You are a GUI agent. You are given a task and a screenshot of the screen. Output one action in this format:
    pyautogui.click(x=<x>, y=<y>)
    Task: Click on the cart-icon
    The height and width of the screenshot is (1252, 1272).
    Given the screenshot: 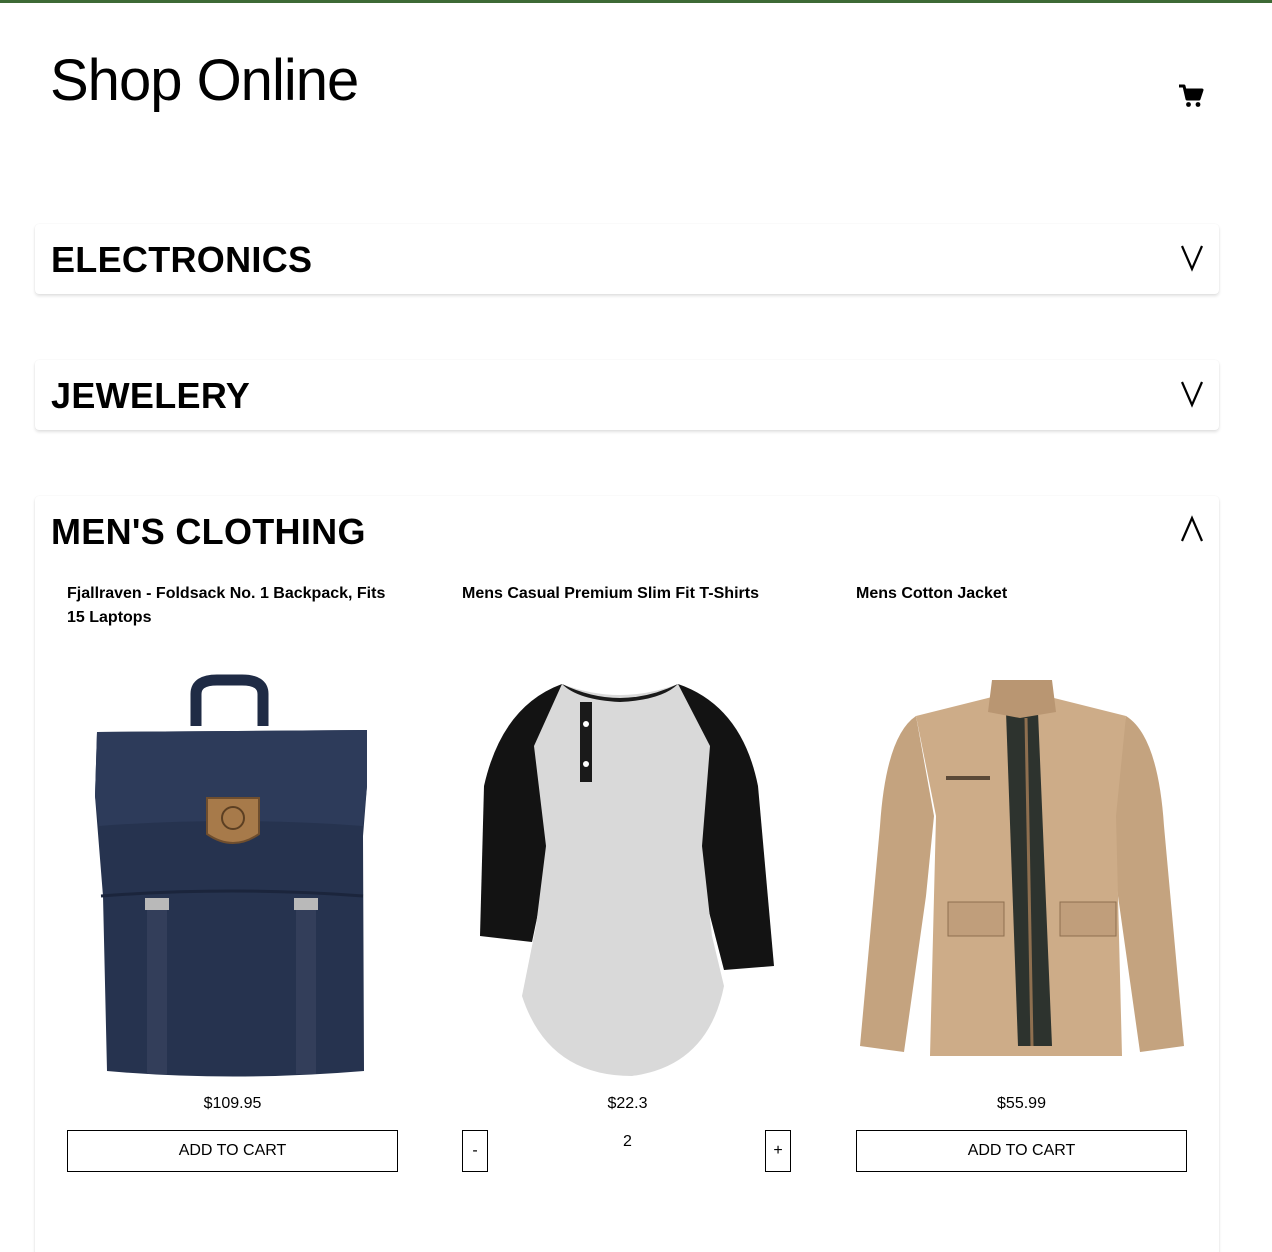 What is the action you would take?
    pyautogui.click(x=1191, y=96)
    